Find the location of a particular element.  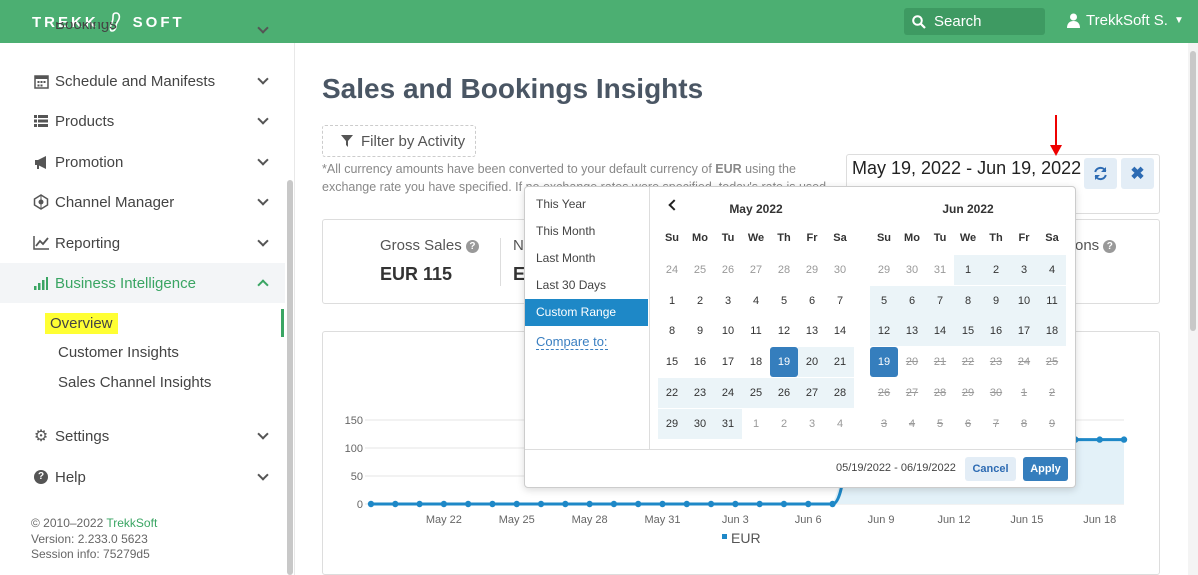

apply-button: Apply is located at coordinates (1045, 469).